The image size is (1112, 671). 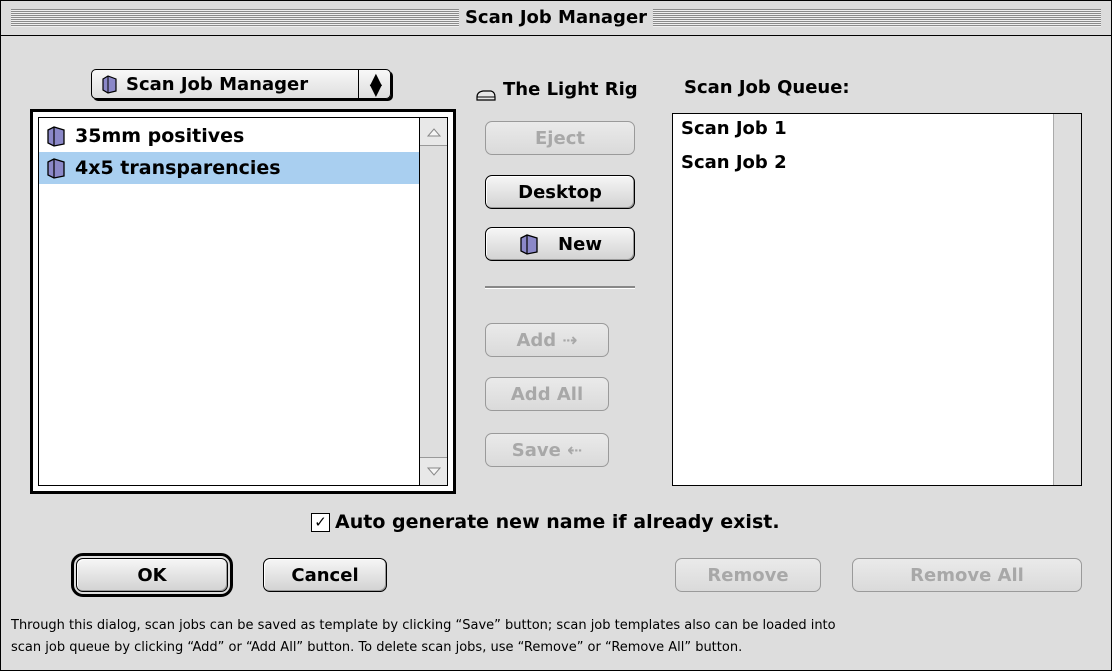 I want to click on new-folder-button: New, so click(x=560, y=244).